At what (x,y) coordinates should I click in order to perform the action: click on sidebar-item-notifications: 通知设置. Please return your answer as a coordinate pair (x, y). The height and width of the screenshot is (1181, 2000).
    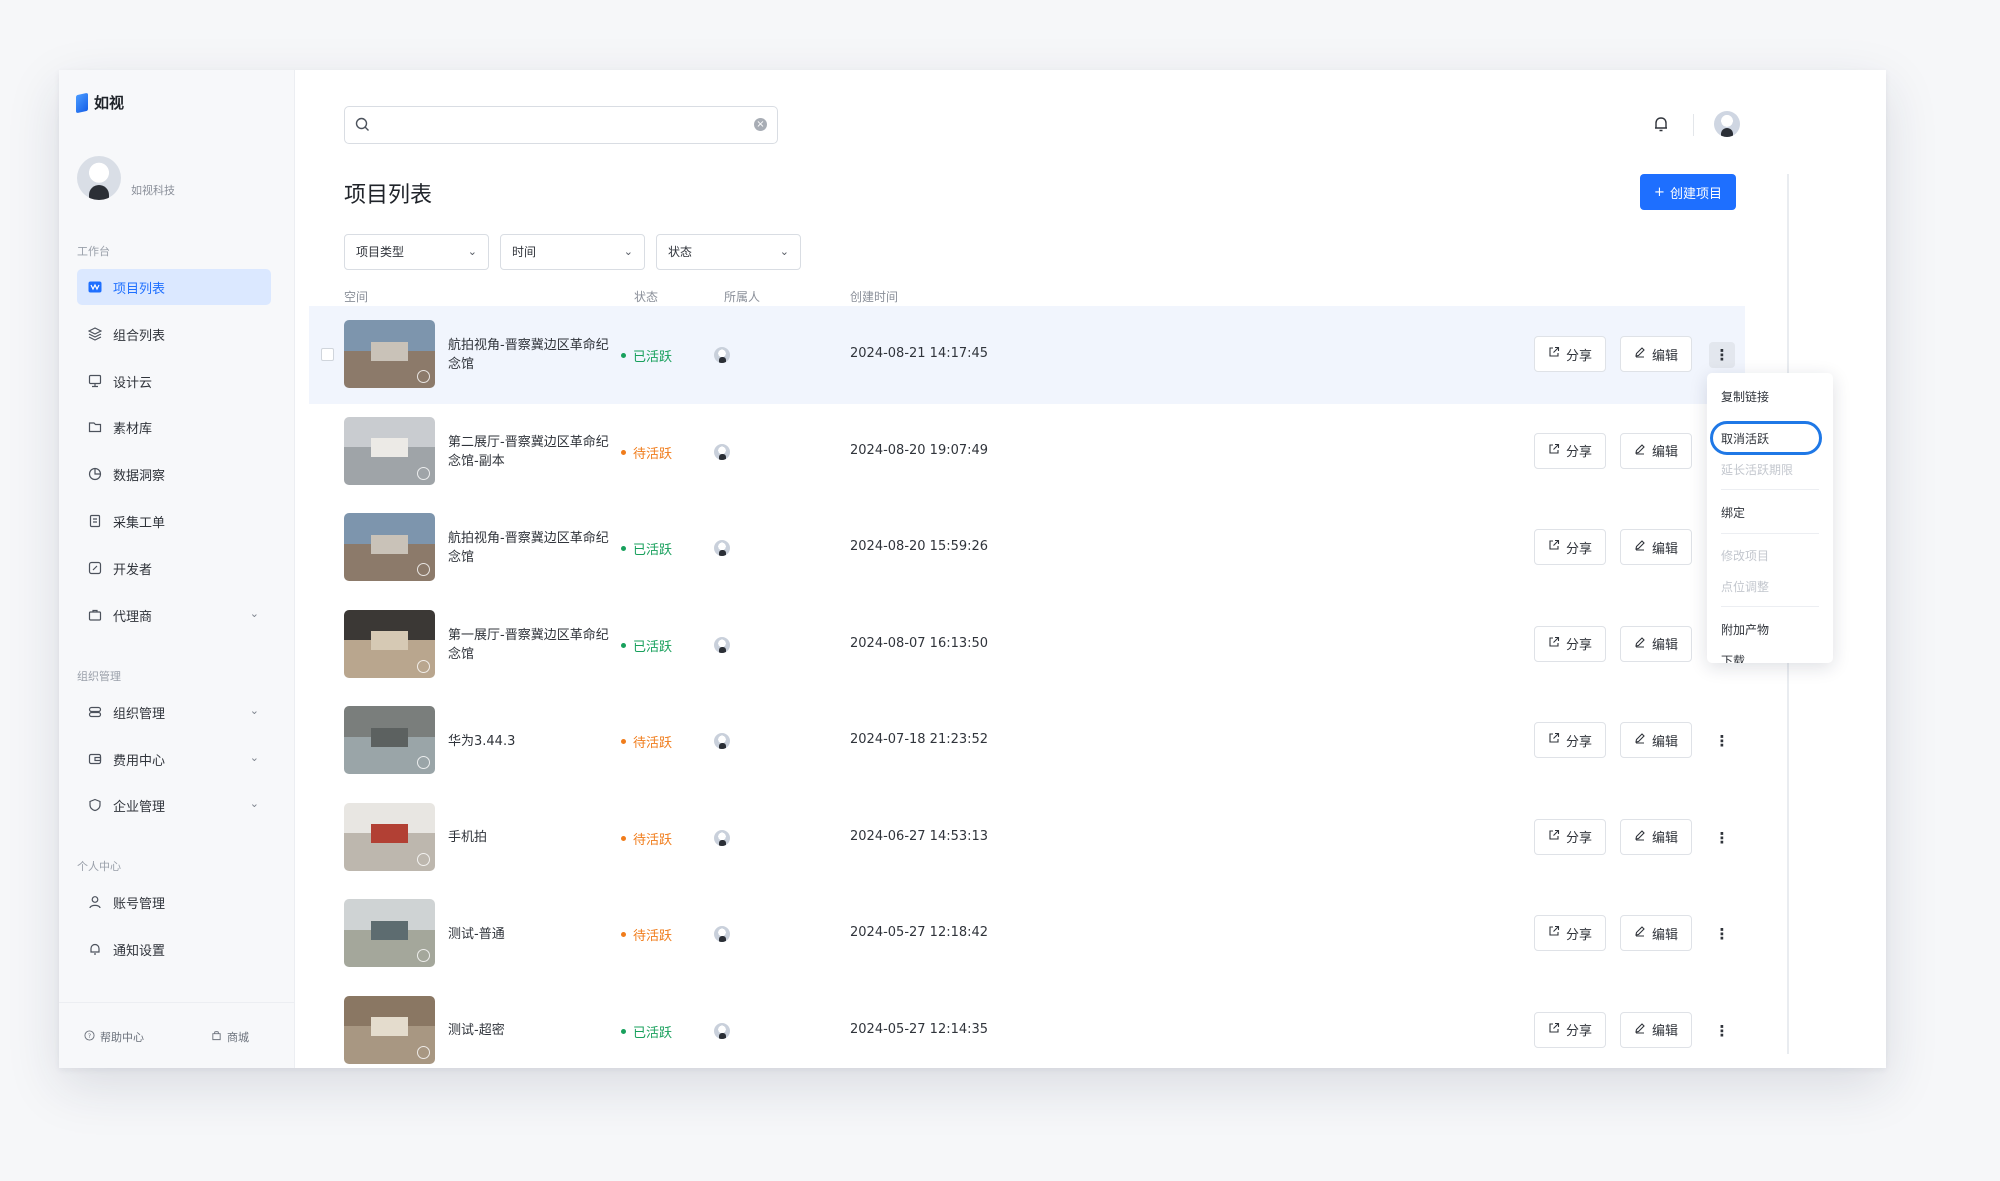
    Looking at the image, I should click on (174, 949).